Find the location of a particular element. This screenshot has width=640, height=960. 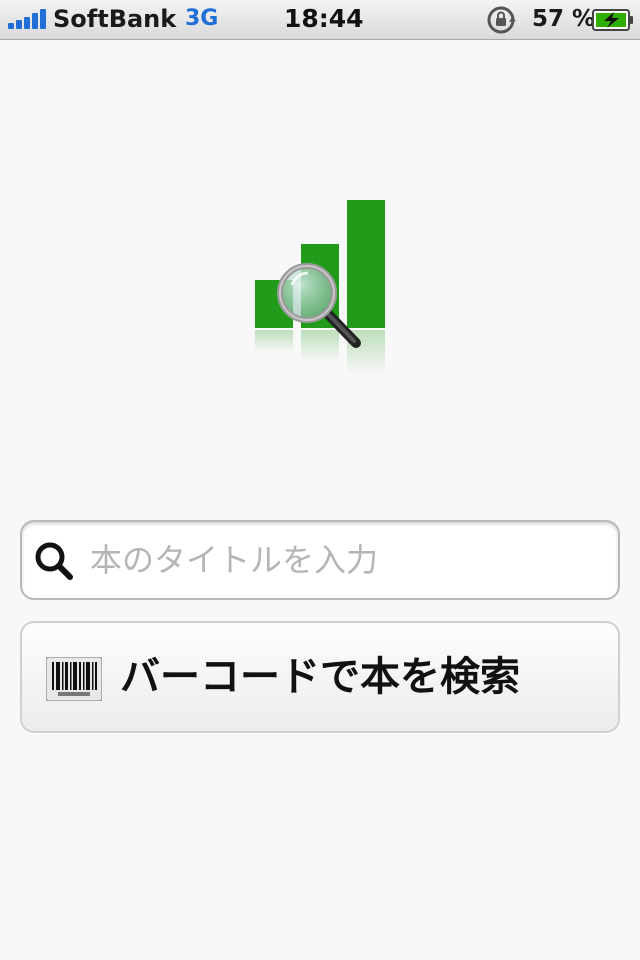

barcode-search-label: バーコードで本を検索 is located at coordinates (320, 677).